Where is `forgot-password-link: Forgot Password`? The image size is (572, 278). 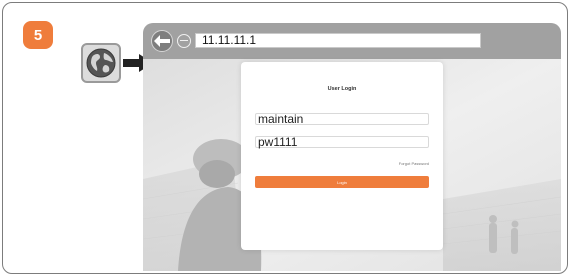
forgot-password-link: Forgot Password is located at coordinates (414, 163).